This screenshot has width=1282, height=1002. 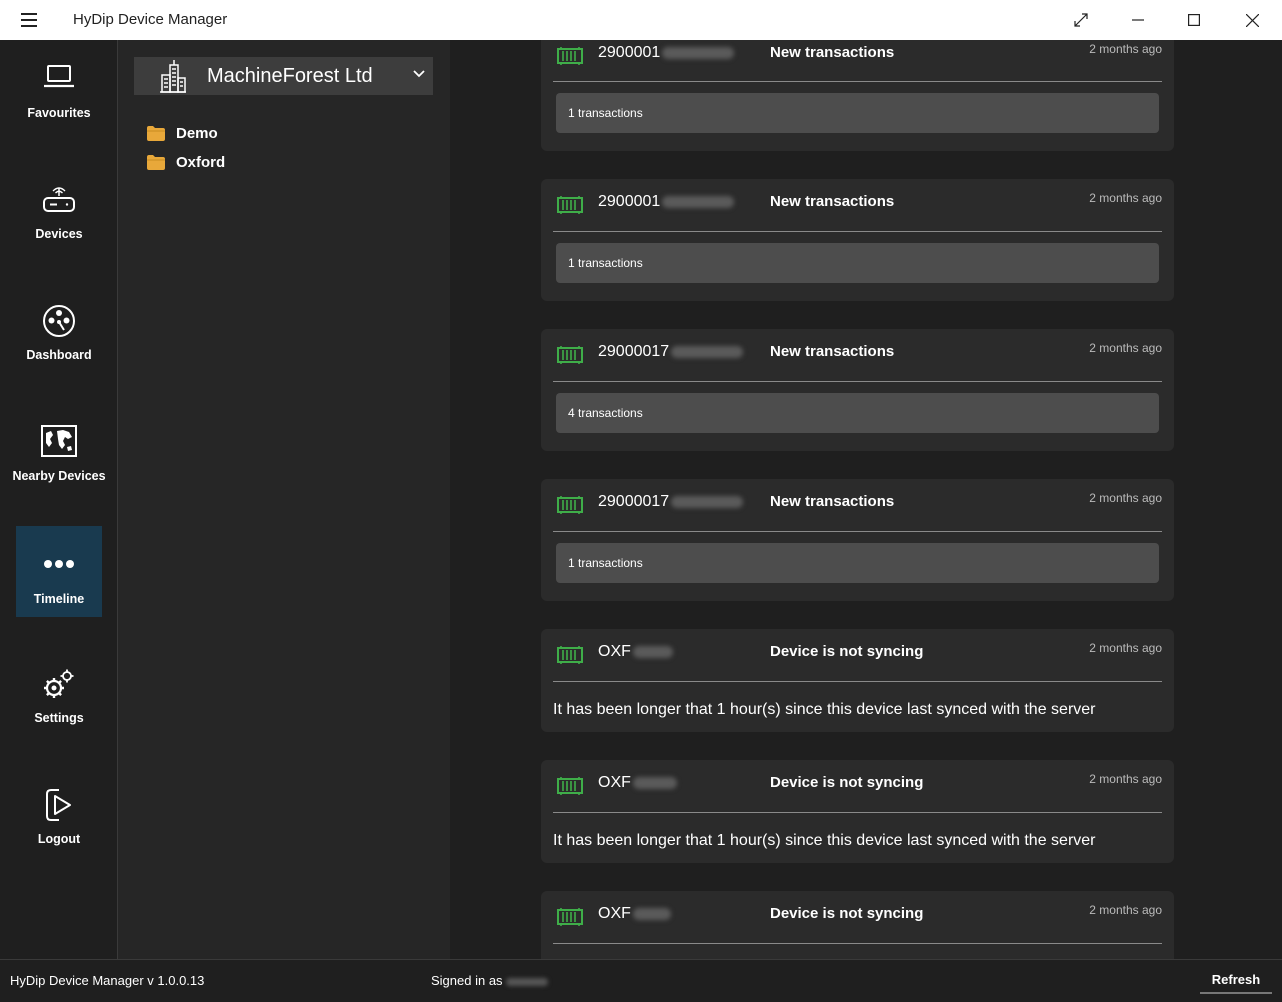 I want to click on window-title: HyDip Device Manager, so click(x=150, y=19).